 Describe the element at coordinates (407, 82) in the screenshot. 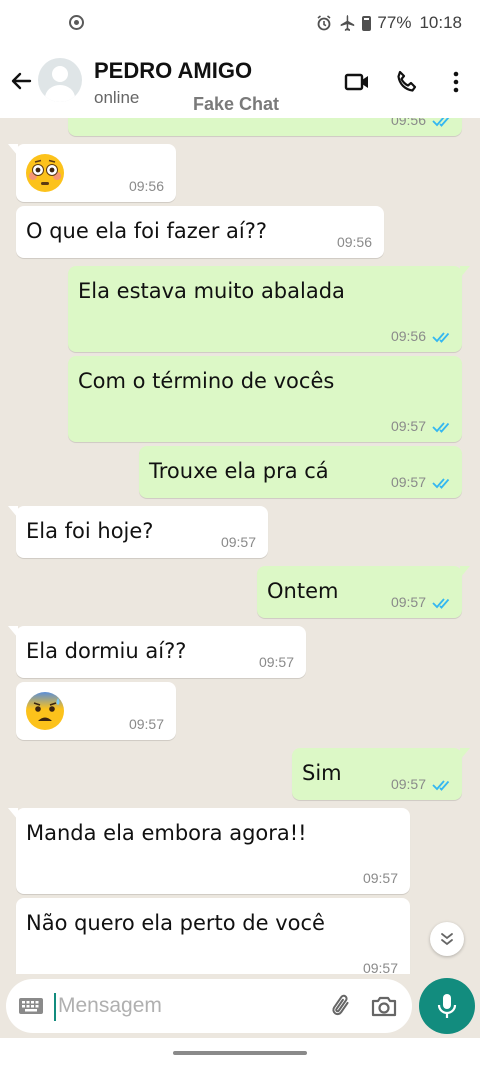

I see `phone-call-icon` at that location.